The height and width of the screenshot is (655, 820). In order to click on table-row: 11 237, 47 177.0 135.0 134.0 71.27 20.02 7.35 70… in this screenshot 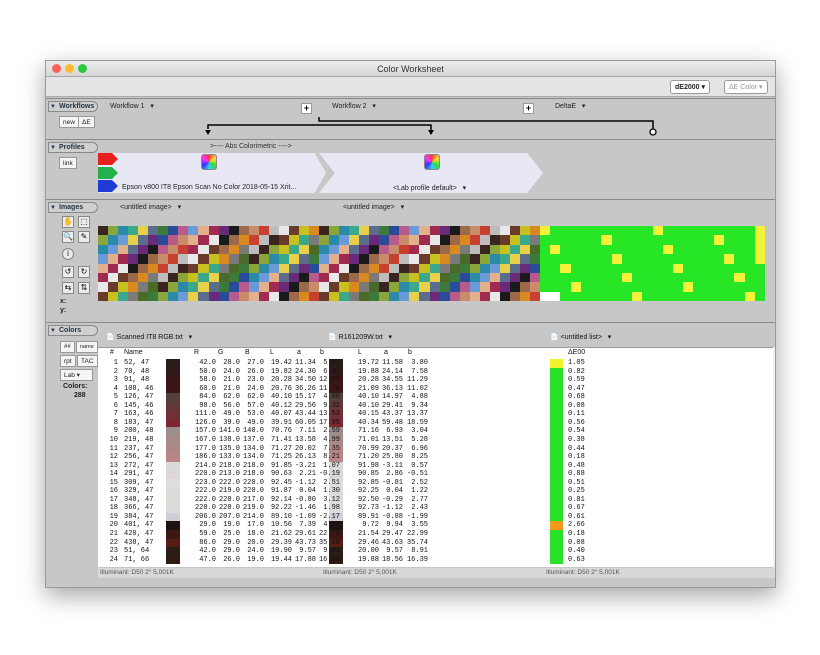, I will do `click(436, 449)`.